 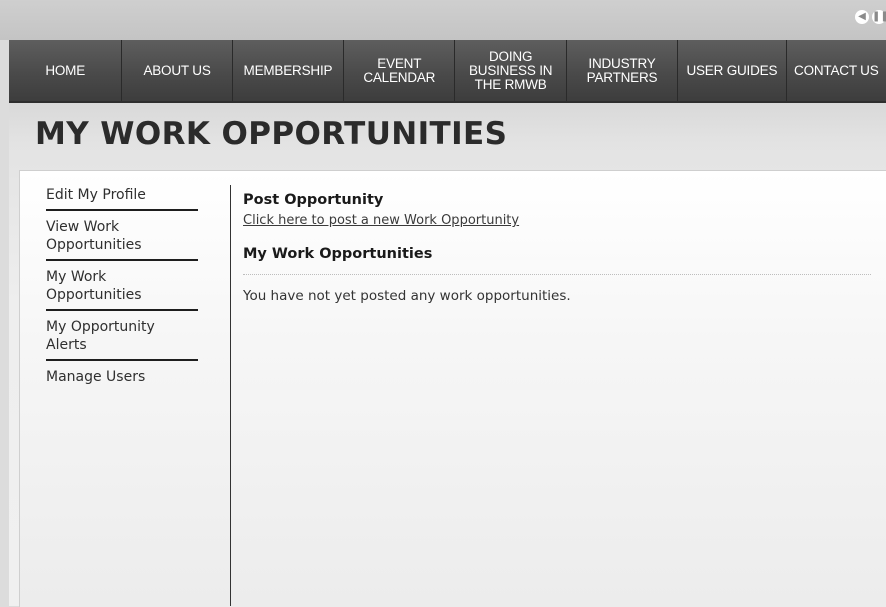 I want to click on sidebar-item-view-work-opportunities: View Work Opportunities, so click(x=122, y=239).